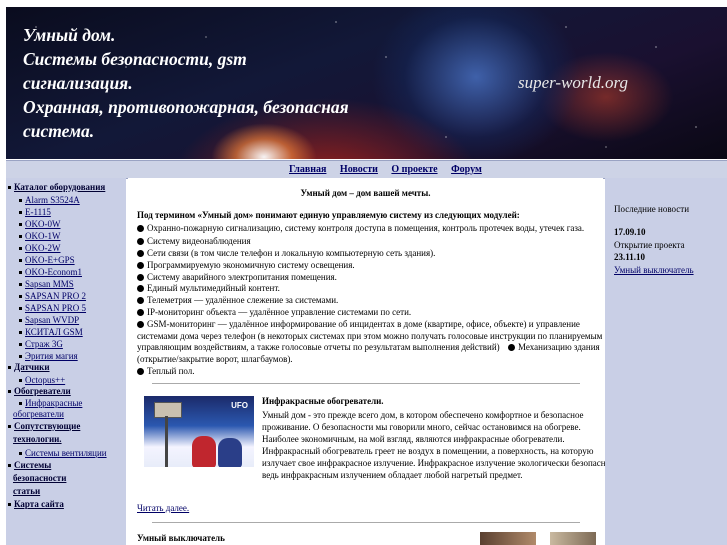 This screenshot has height=545, width=727. I want to click on sidebar-item: Sapsan WVDP, so click(49, 320).